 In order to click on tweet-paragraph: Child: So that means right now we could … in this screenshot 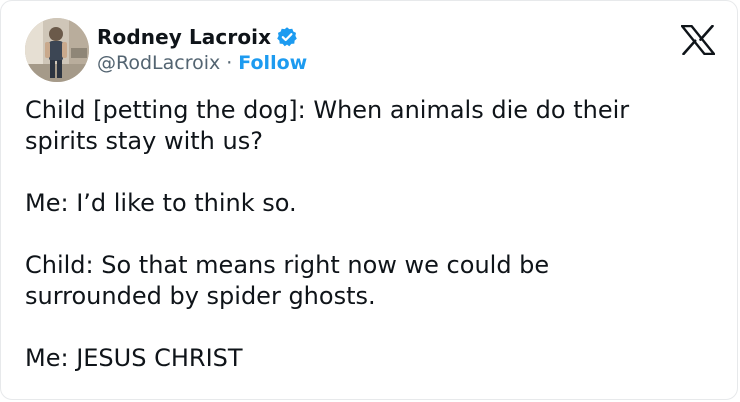, I will do `click(287, 280)`.